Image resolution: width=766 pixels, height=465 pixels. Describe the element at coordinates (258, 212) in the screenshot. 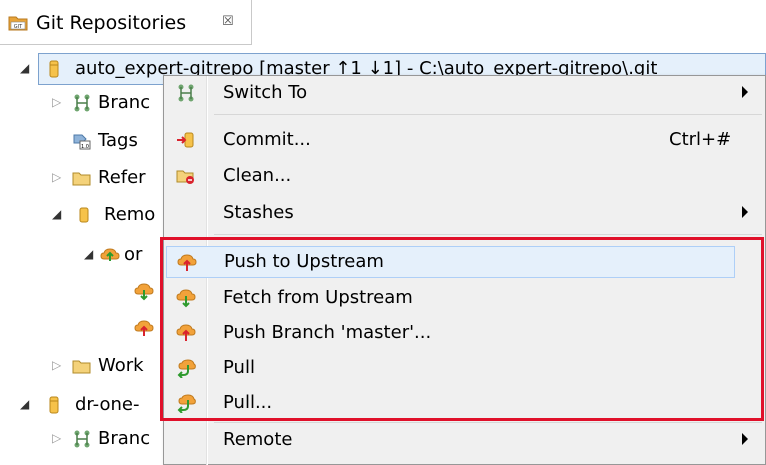

I see `menu-item-label: Stashes` at that location.